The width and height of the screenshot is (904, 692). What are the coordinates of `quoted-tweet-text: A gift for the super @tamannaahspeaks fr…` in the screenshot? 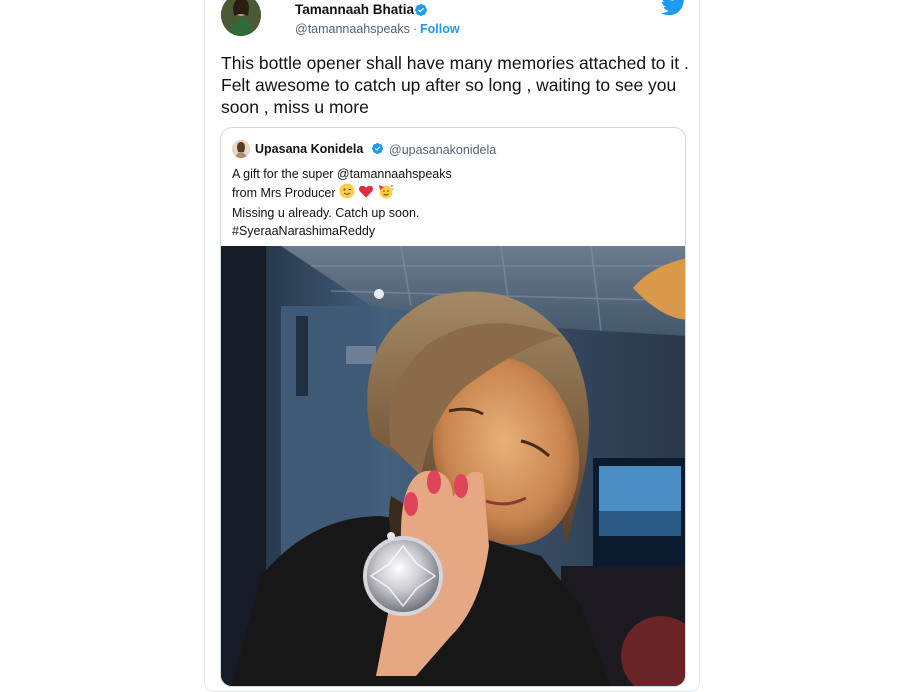 It's located at (452, 202).